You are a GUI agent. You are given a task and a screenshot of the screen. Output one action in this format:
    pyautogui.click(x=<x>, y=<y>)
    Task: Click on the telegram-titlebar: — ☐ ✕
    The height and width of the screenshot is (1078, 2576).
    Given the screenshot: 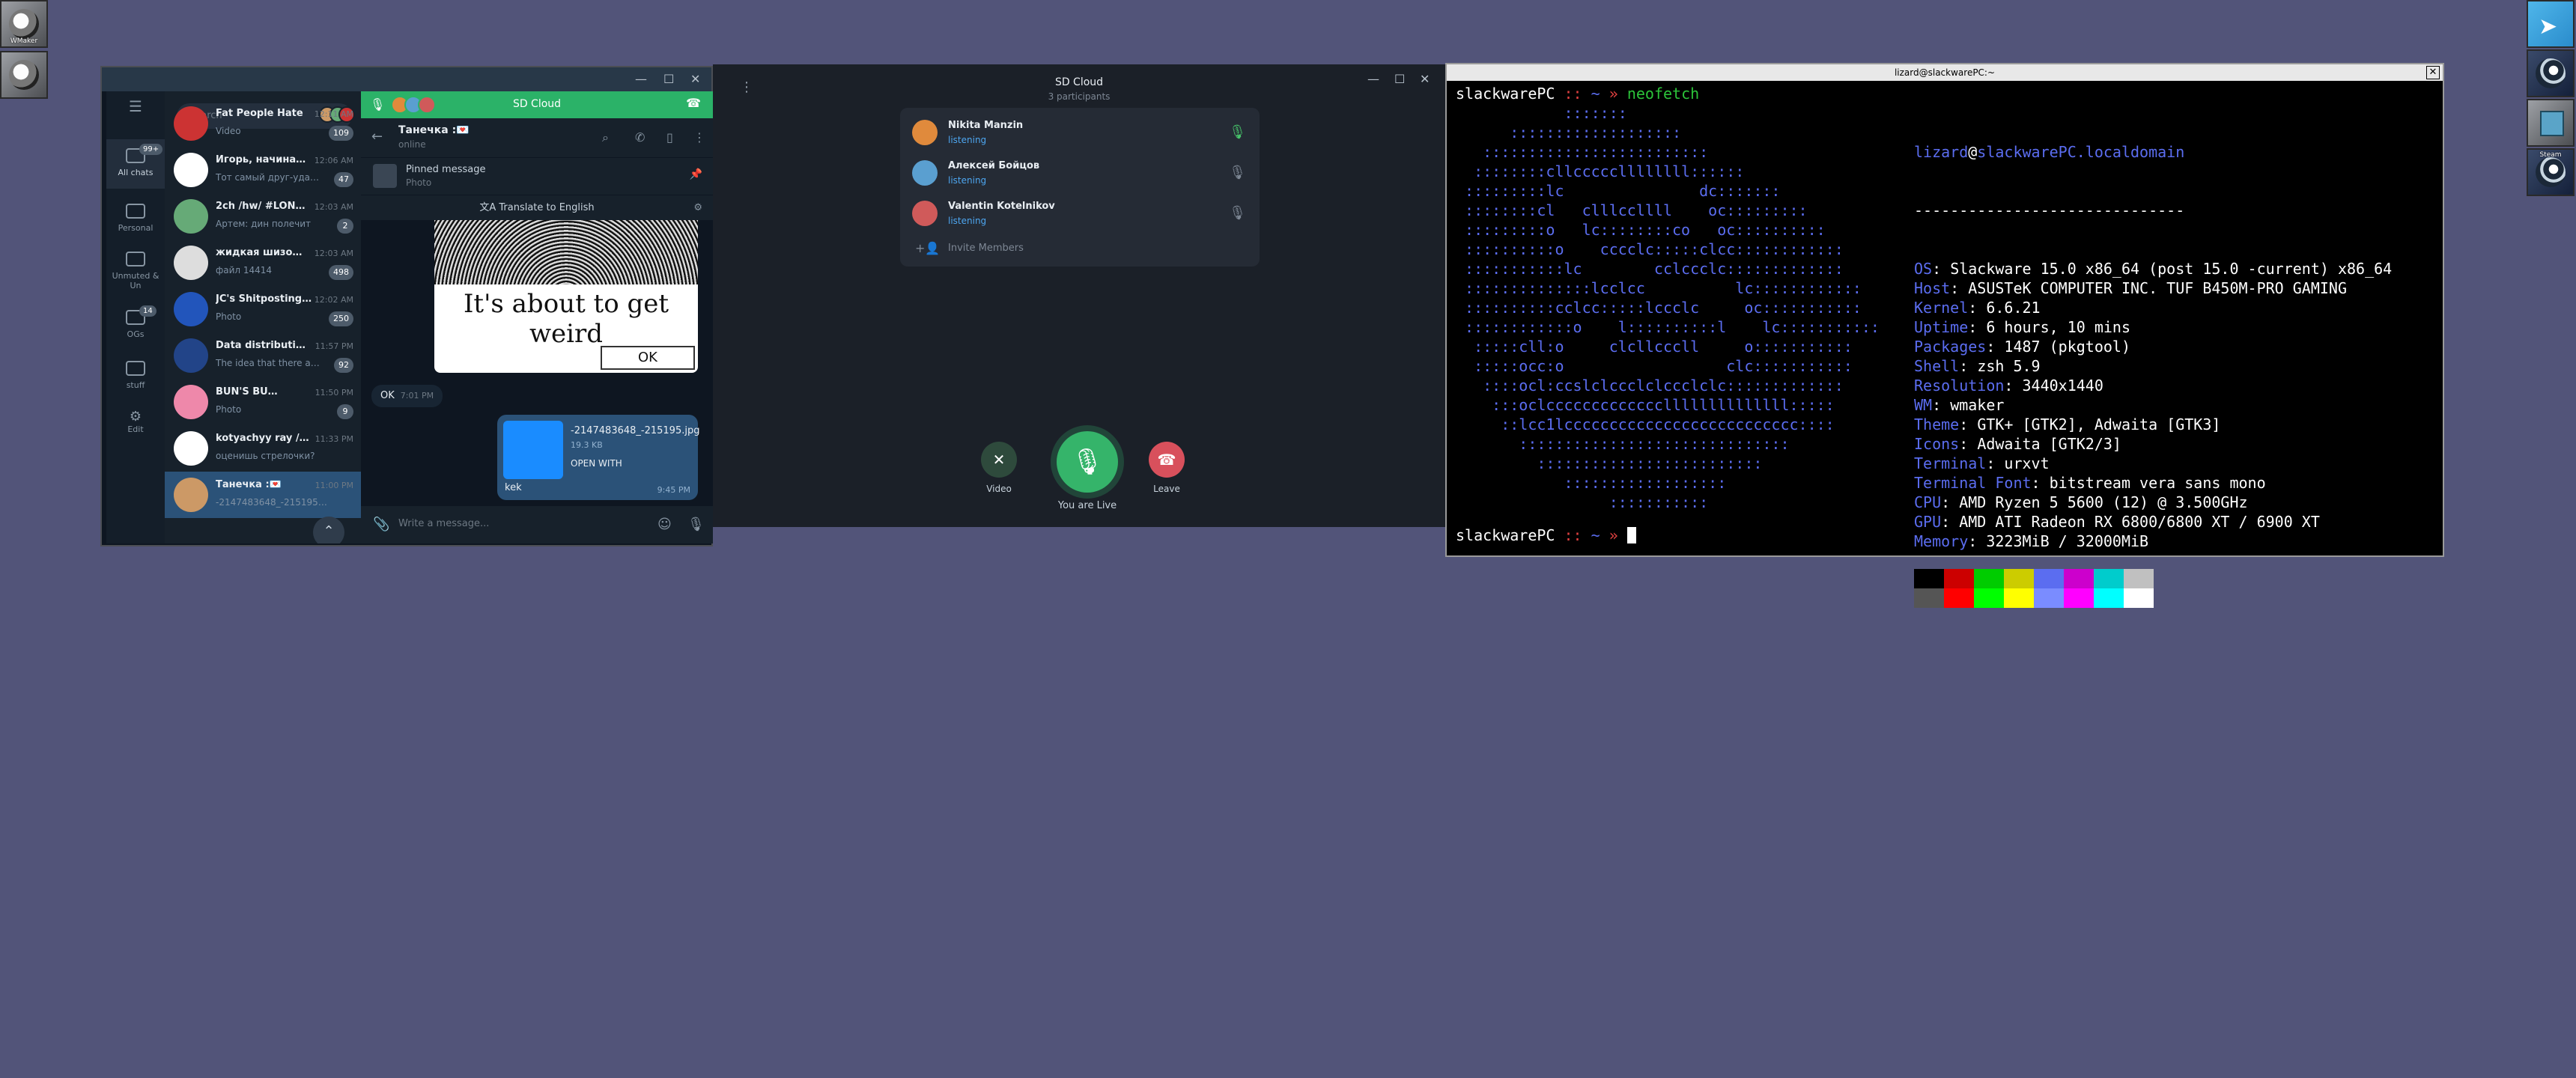 What is the action you would take?
    pyautogui.click(x=406, y=79)
    